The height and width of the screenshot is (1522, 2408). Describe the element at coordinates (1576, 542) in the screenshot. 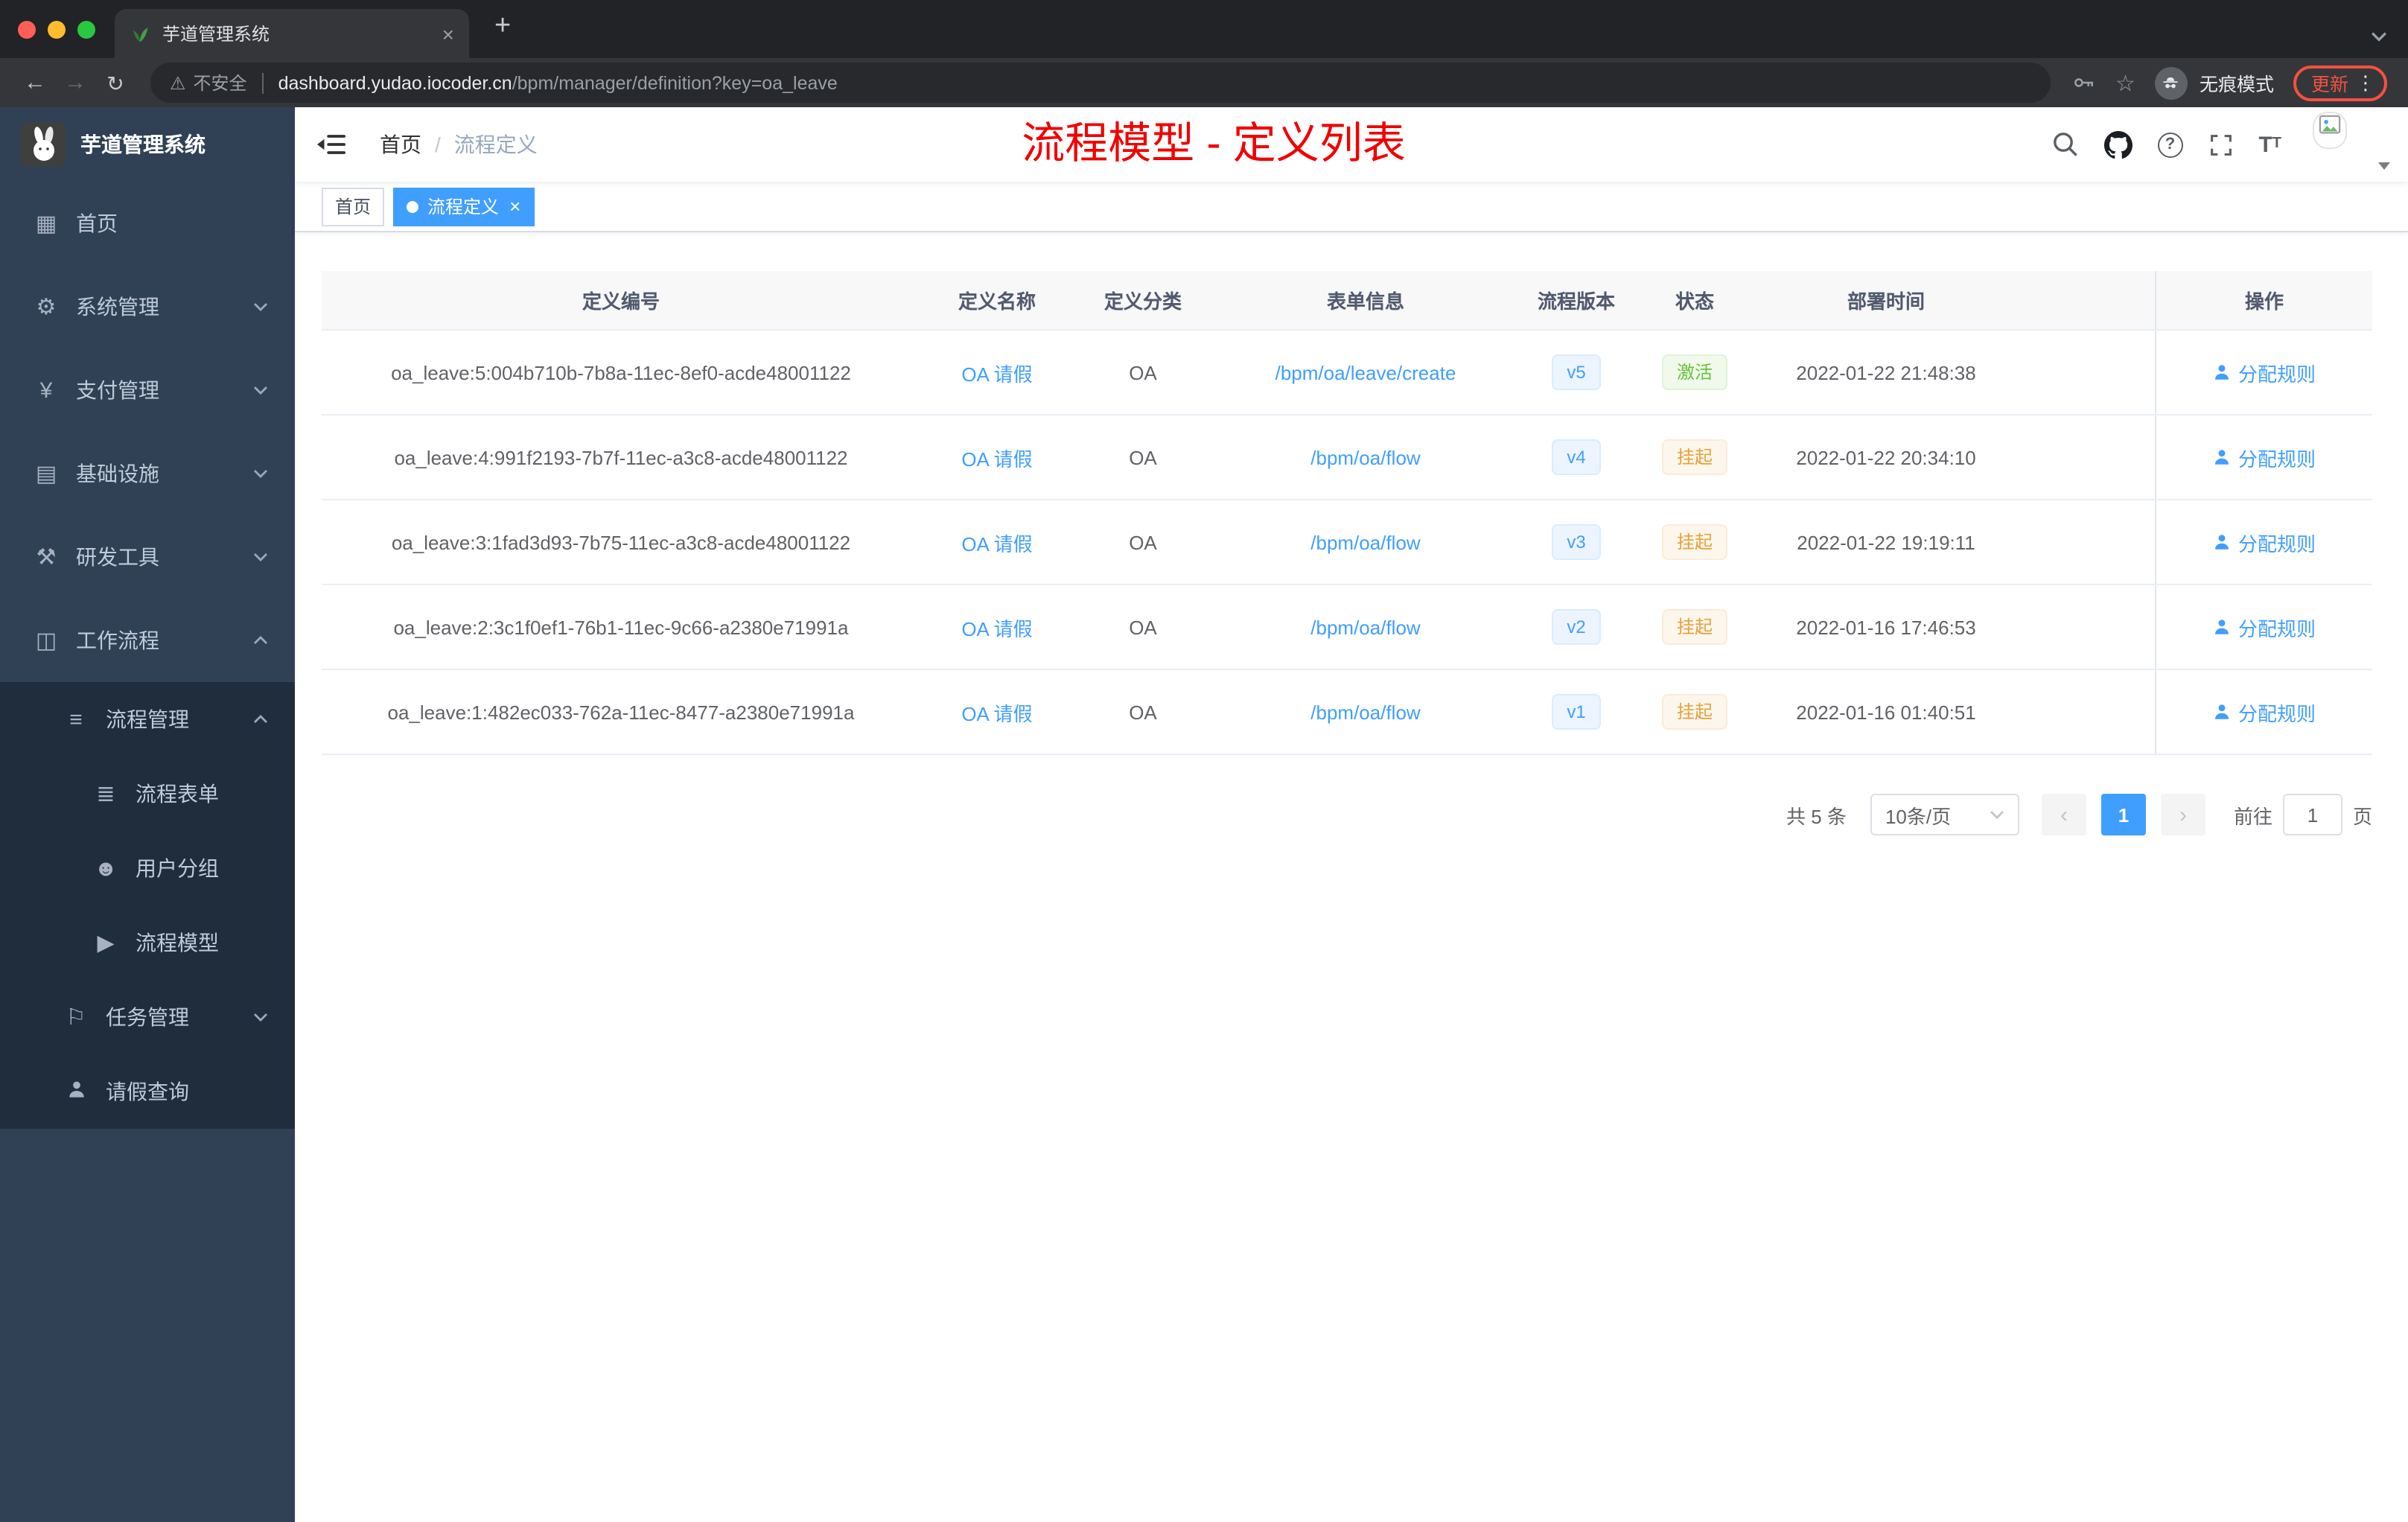

I see `version-tag: v3` at that location.